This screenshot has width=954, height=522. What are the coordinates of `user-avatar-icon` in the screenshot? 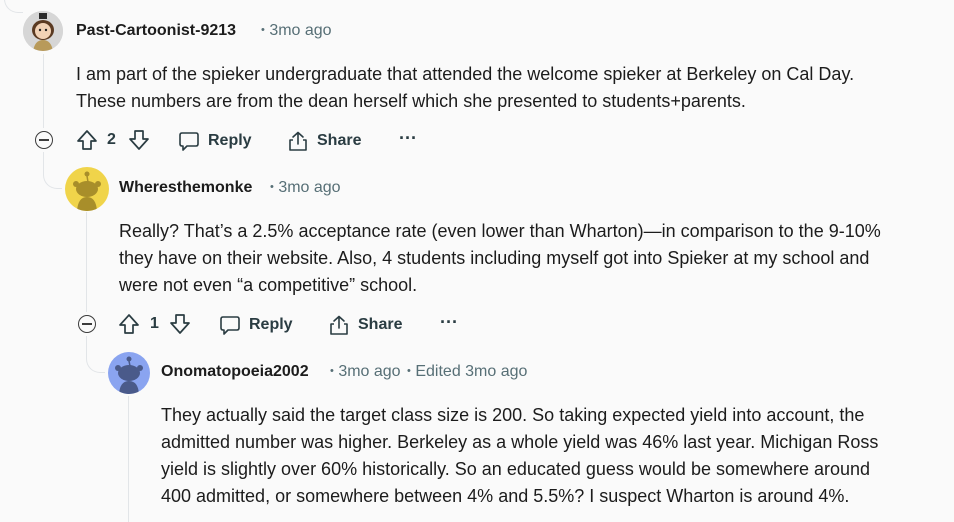 It's located at (43, 31).